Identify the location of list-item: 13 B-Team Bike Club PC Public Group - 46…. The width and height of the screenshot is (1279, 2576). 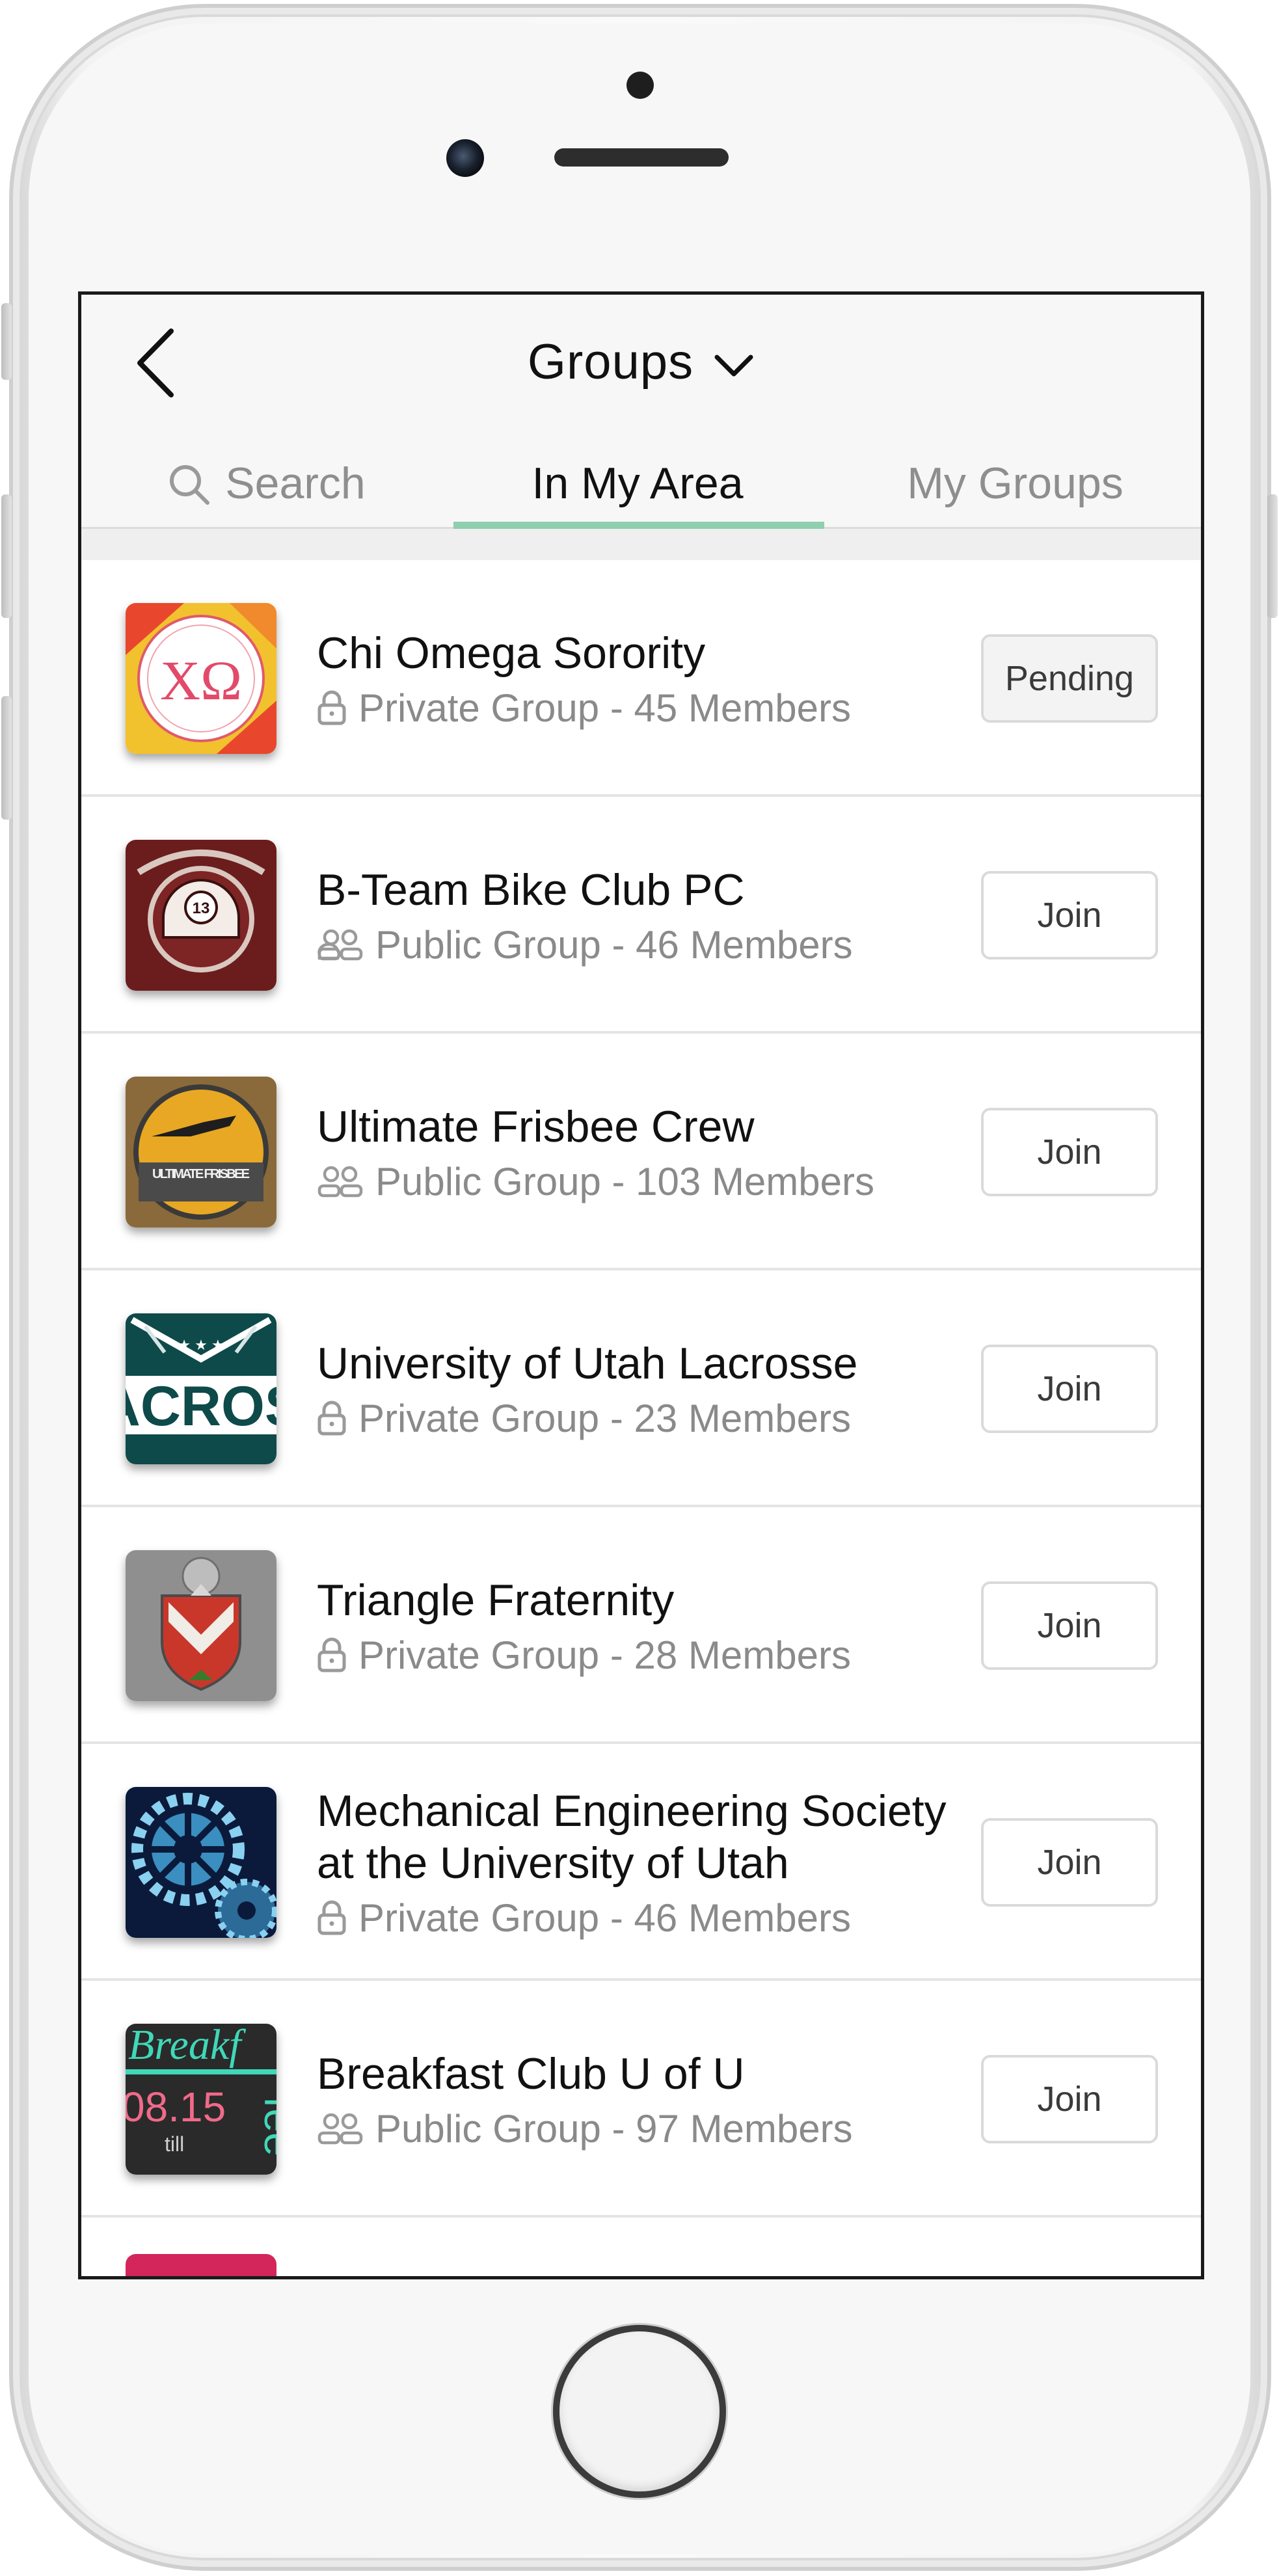
(641, 915).